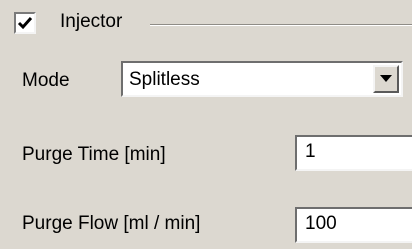  What do you see at coordinates (46, 80) in the screenshot?
I see `mode-label: Mode` at bounding box center [46, 80].